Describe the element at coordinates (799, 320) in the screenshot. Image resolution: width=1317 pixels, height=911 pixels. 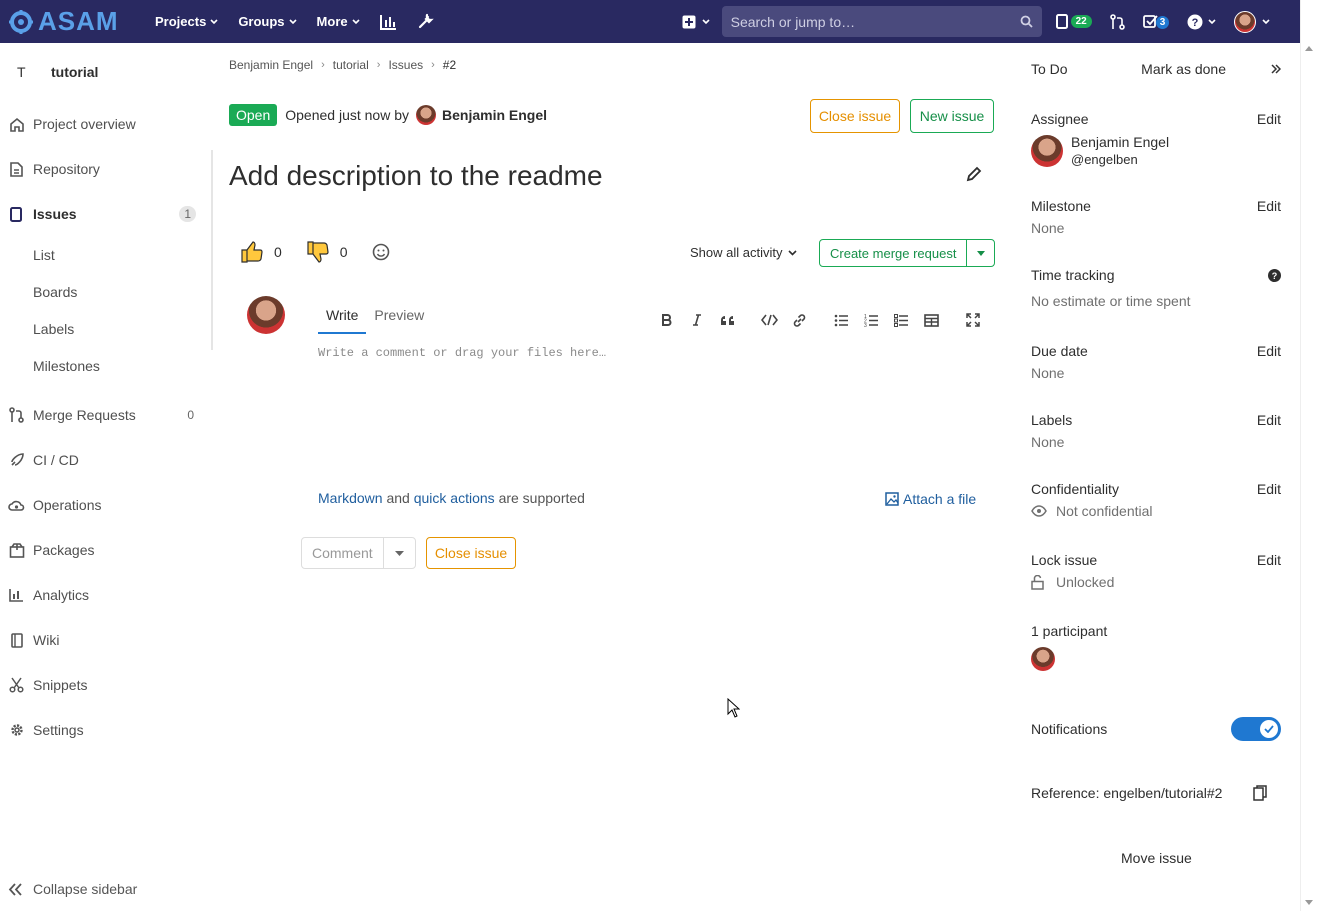
I see `link-icon` at that location.